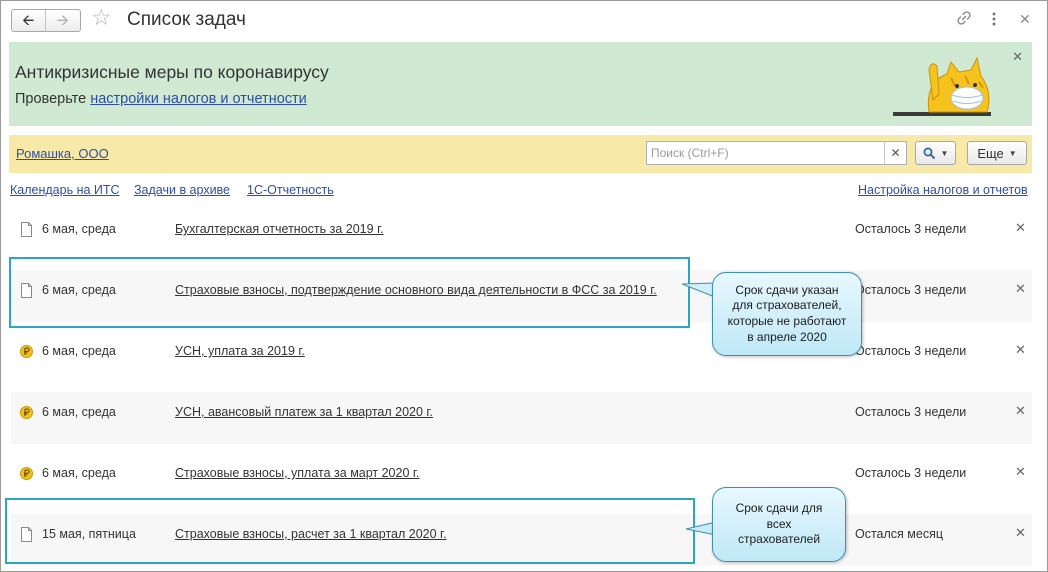 The image size is (1048, 572). I want to click on arrow-left-icon: 🡨, so click(28, 20).